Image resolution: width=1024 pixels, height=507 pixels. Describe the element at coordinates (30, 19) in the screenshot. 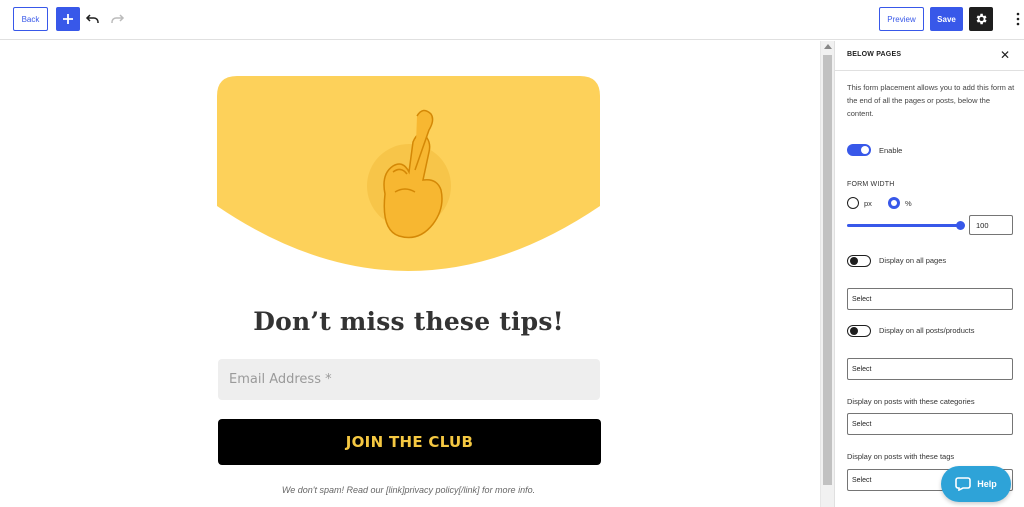

I see `back-button: Back` at that location.